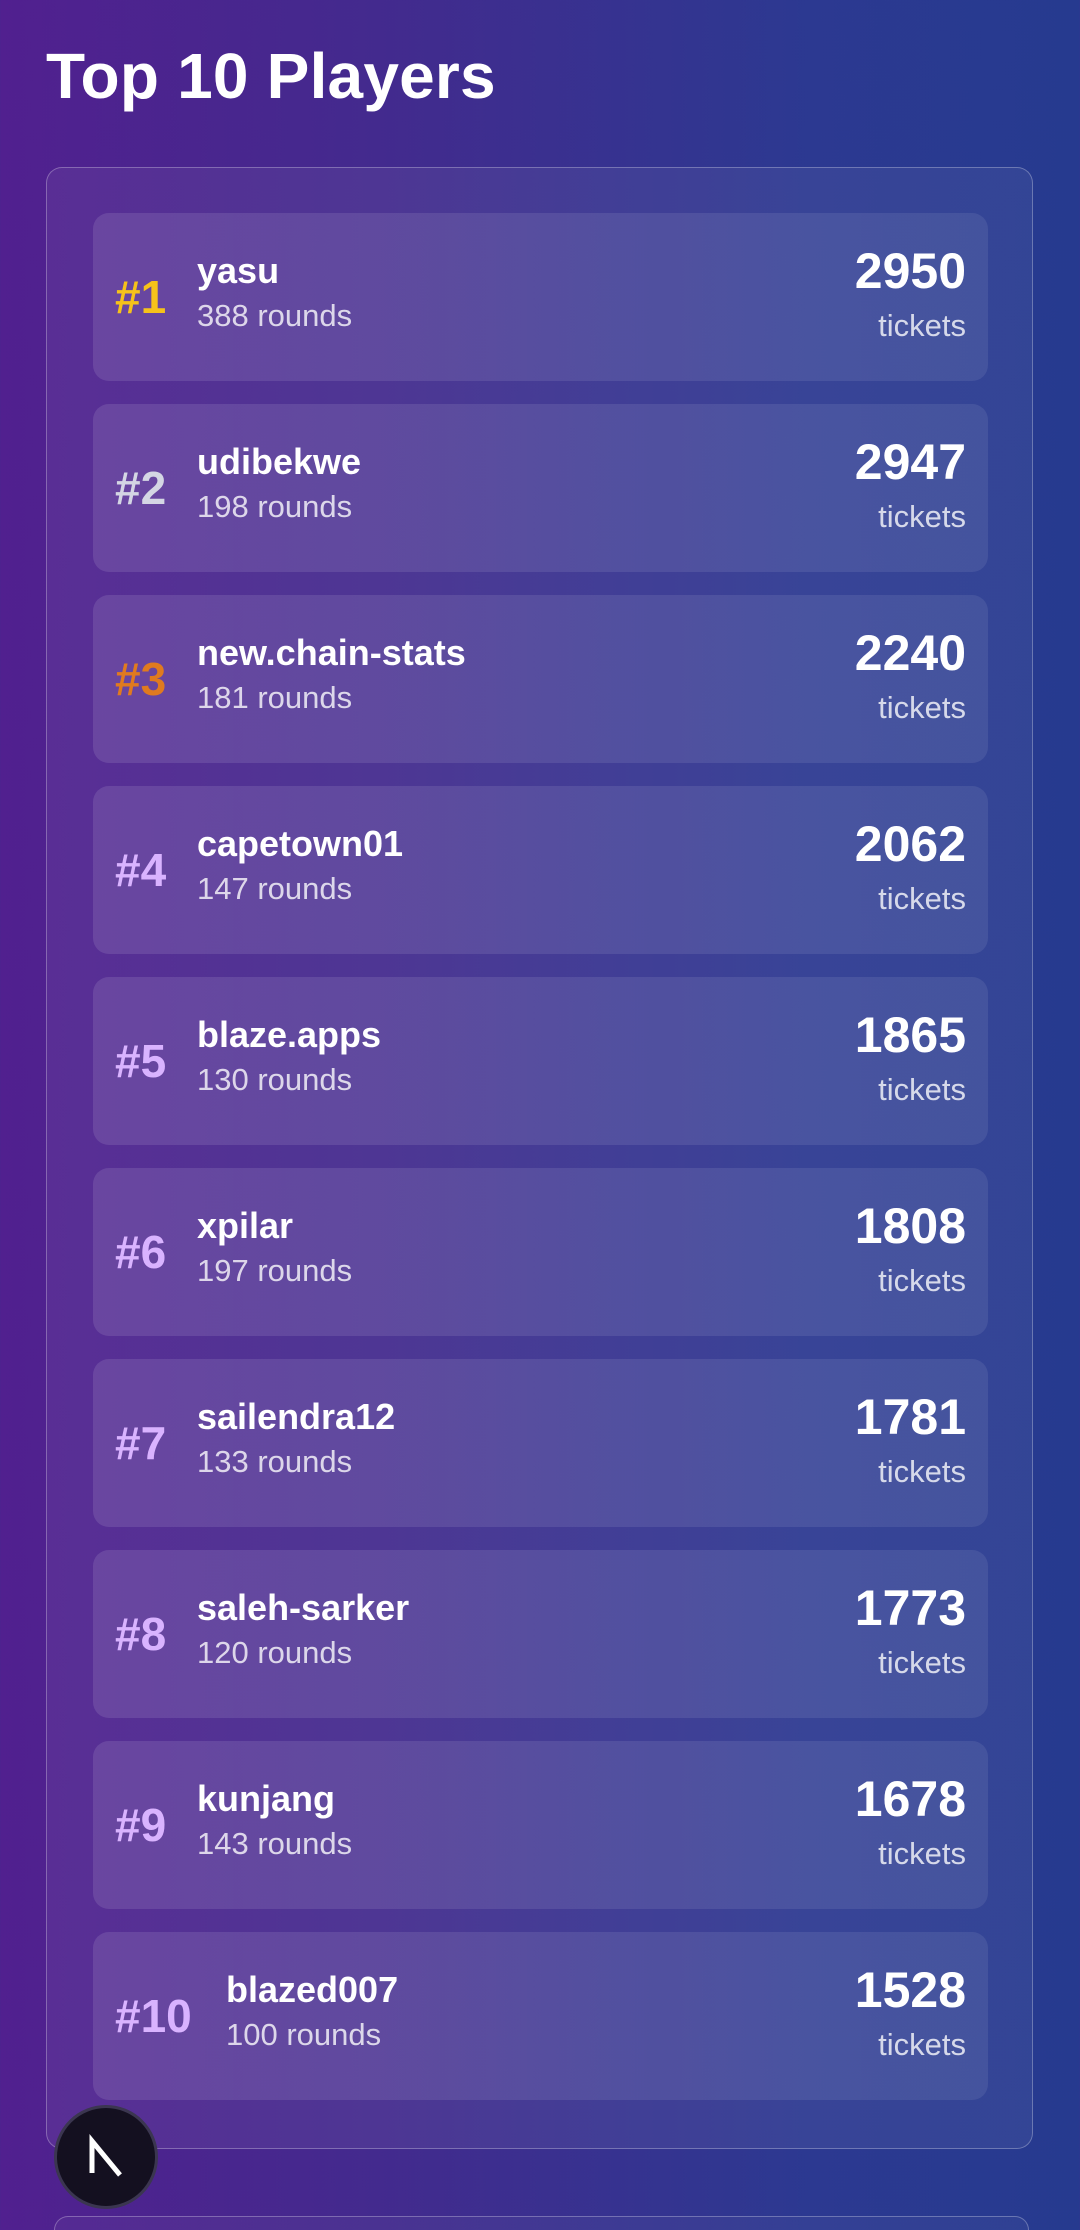 The image size is (1080, 2230). I want to click on player-rounds: 181 rounds, so click(275, 697).